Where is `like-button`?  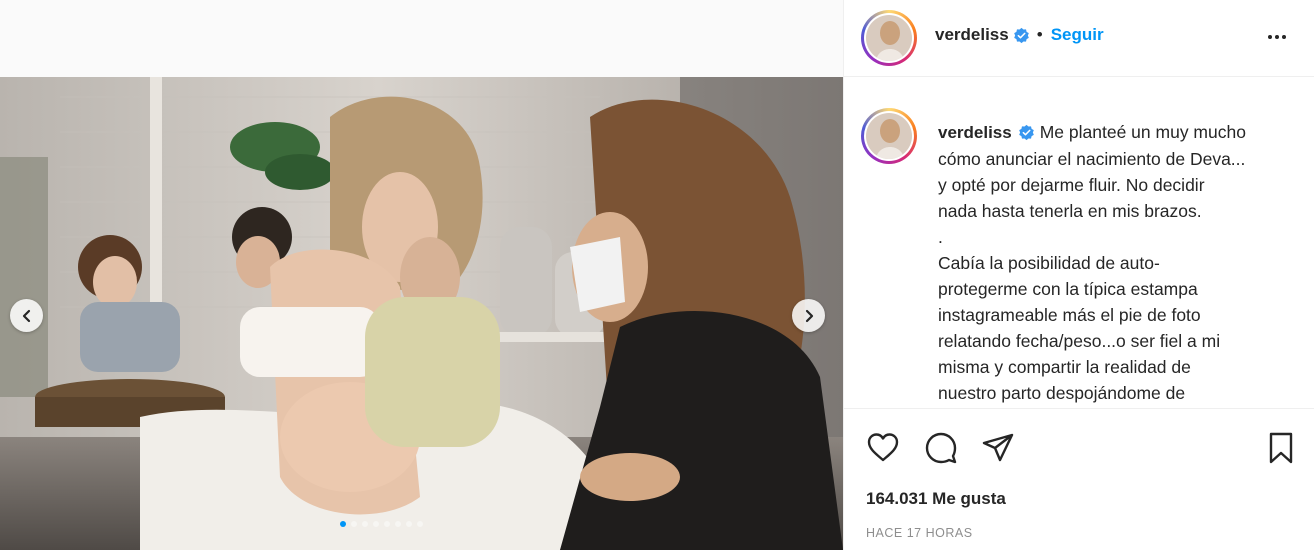 like-button is located at coordinates (883, 448).